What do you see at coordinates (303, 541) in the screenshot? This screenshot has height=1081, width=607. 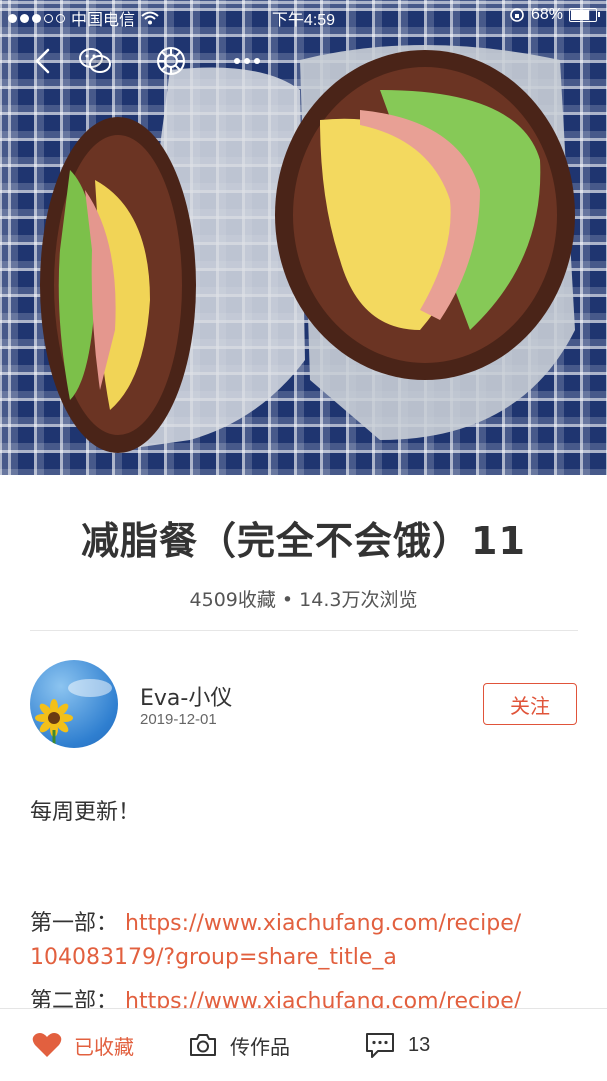 I see `recipe-title: 减脂餐（完全不会饿）11` at bounding box center [303, 541].